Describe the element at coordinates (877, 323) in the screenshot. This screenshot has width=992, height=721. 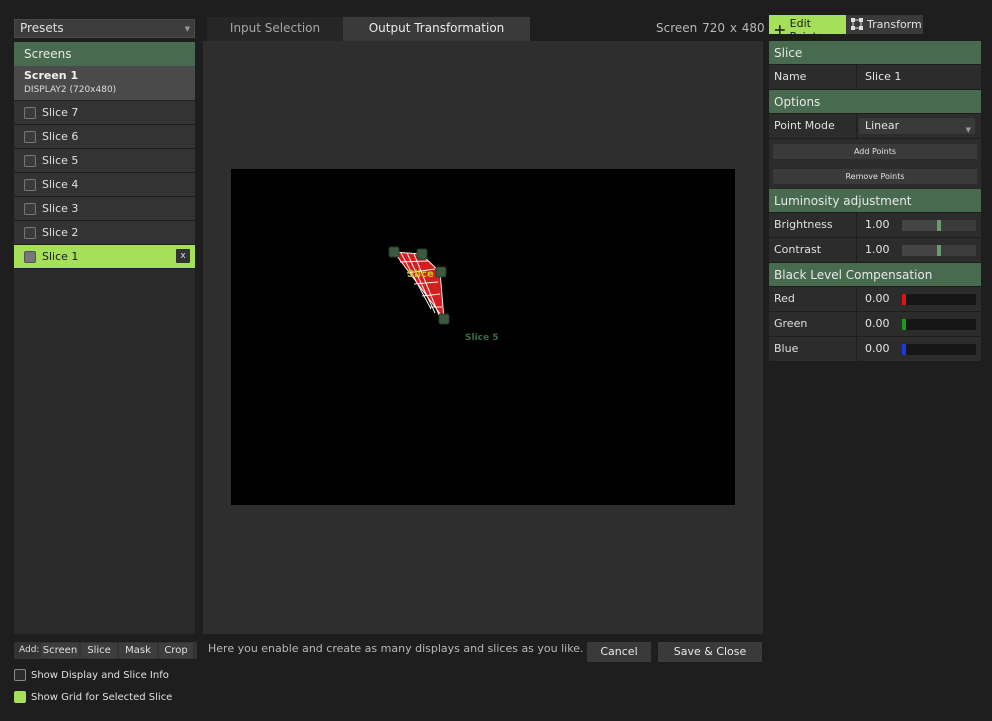
I see `green-value: 0.00` at that location.